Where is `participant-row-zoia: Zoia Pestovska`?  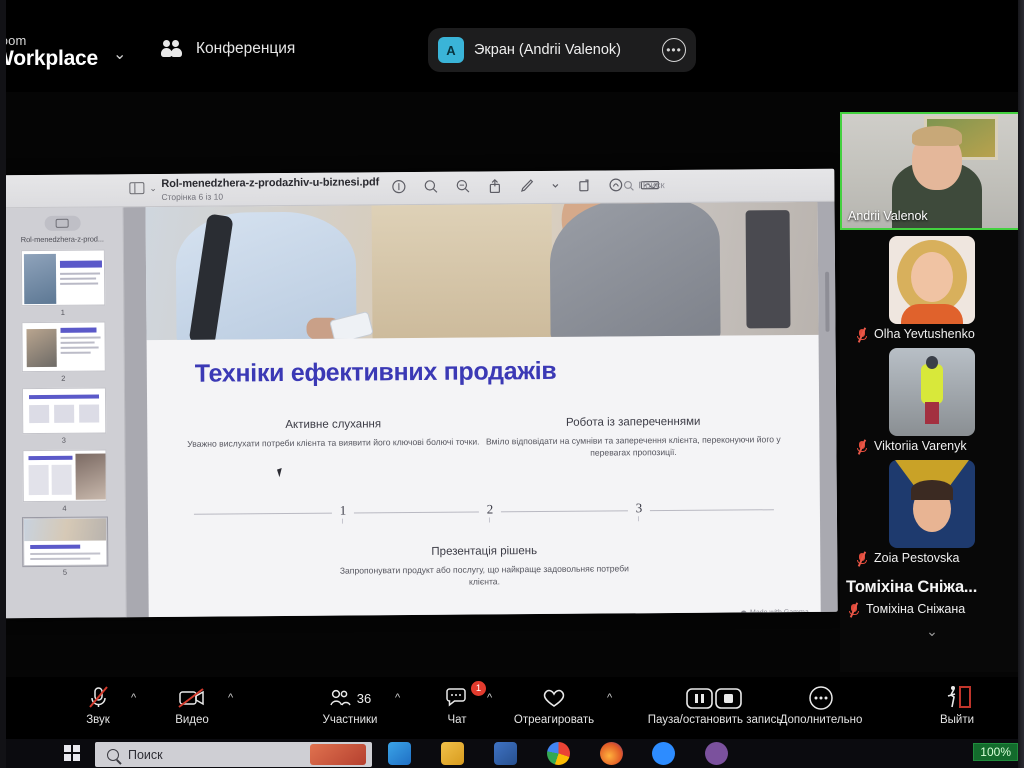
participant-row-zoia: Zoia Pestovska is located at coordinates (932, 557).